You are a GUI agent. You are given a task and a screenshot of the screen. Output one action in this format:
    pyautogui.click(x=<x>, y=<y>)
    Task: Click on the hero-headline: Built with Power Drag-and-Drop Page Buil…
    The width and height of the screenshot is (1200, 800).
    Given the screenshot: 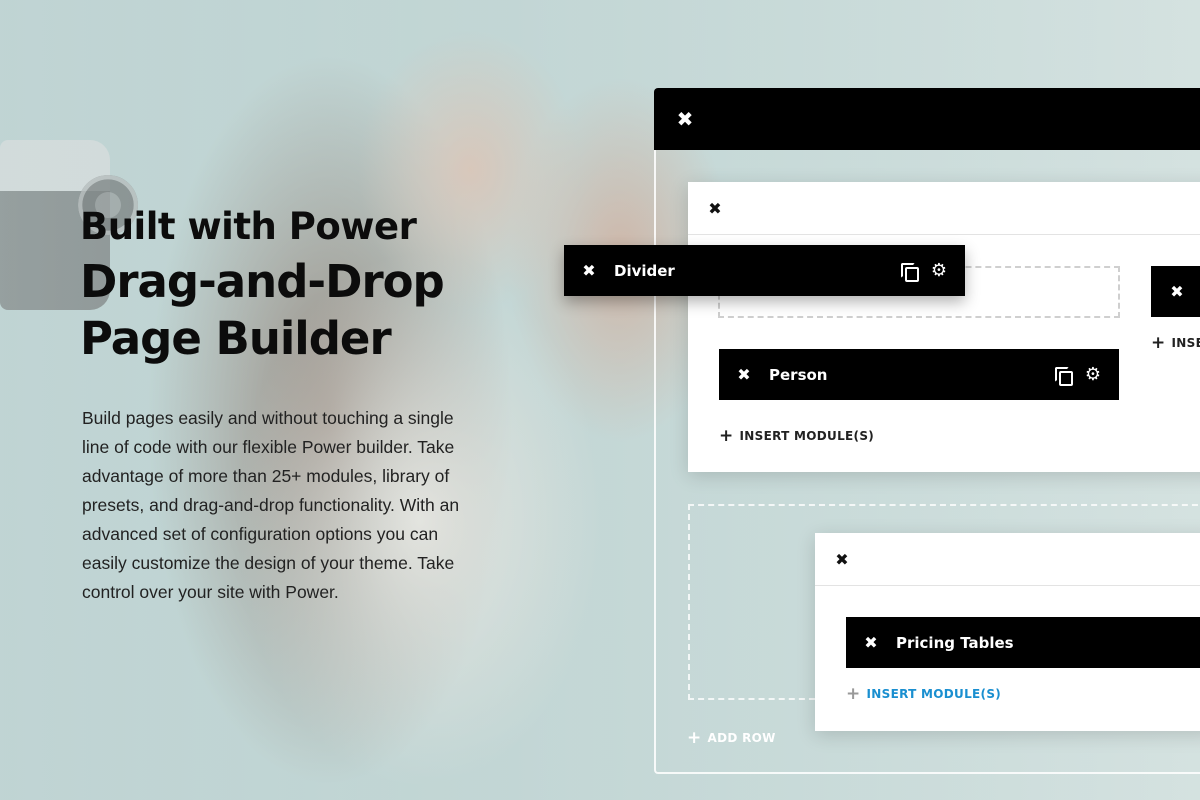 What is the action you would take?
    pyautogui.click(x=262, y=286)
    